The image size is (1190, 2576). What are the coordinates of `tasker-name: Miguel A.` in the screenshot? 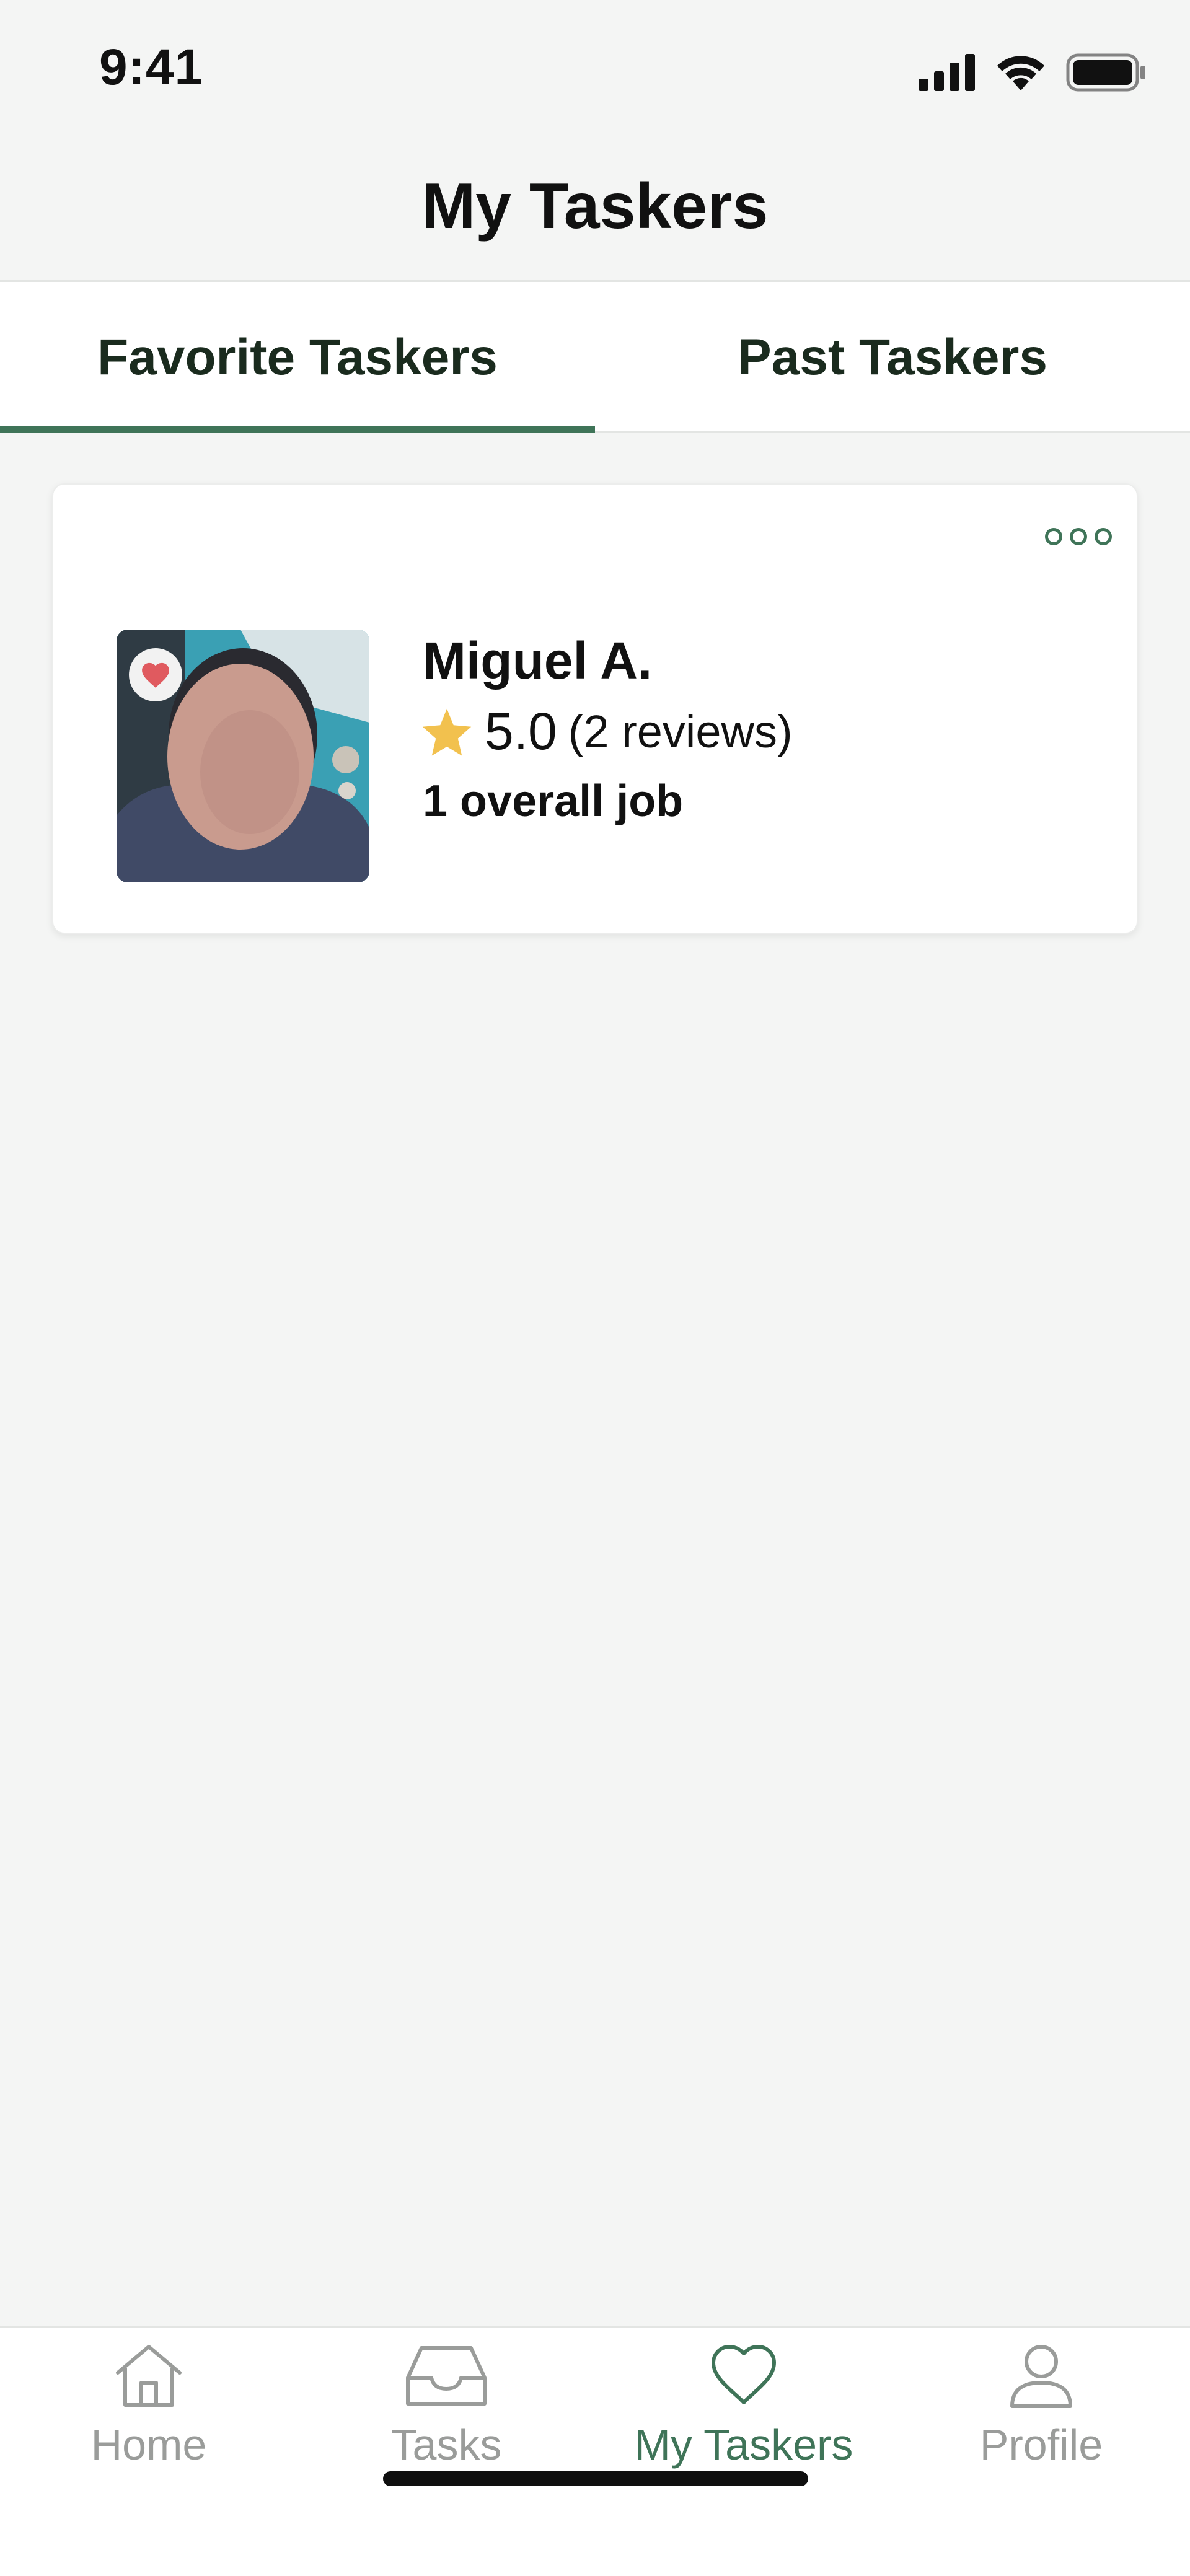 It's located at (538, 660).